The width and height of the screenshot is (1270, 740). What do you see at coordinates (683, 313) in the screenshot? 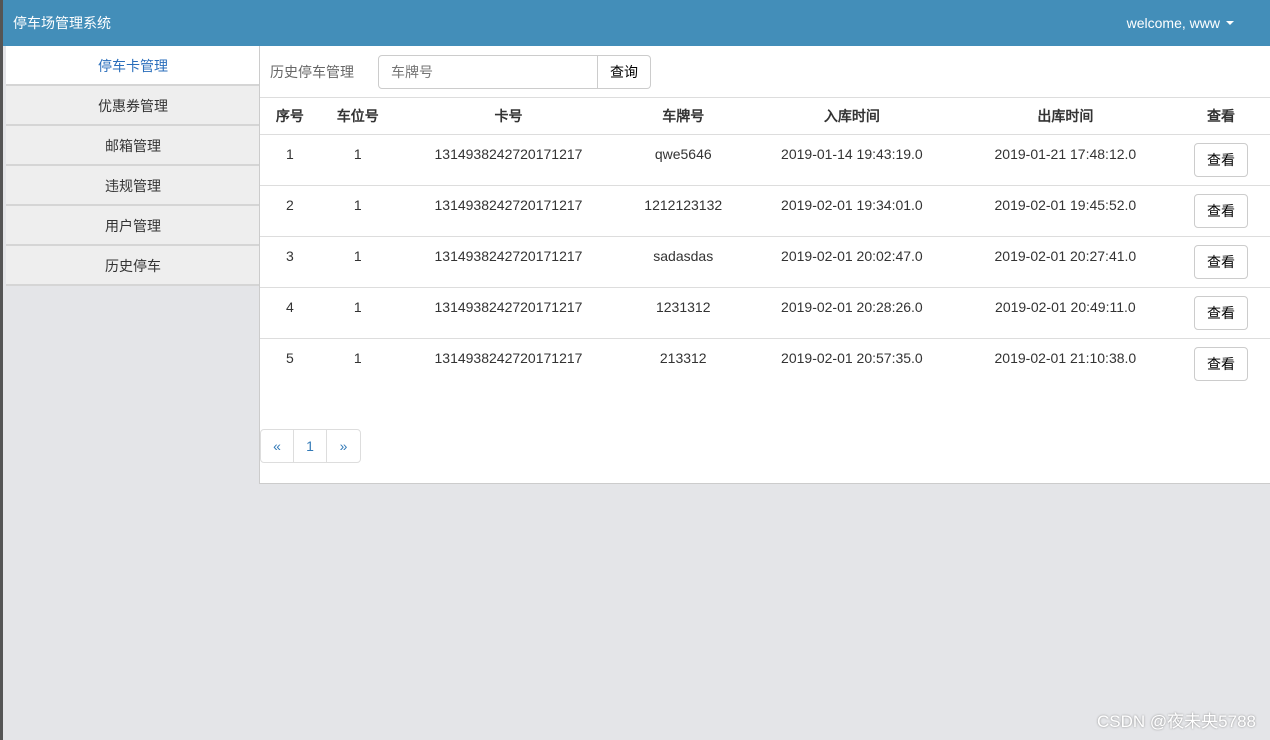
I see `table-cell: 1231312` at bounding box center [683, 313].